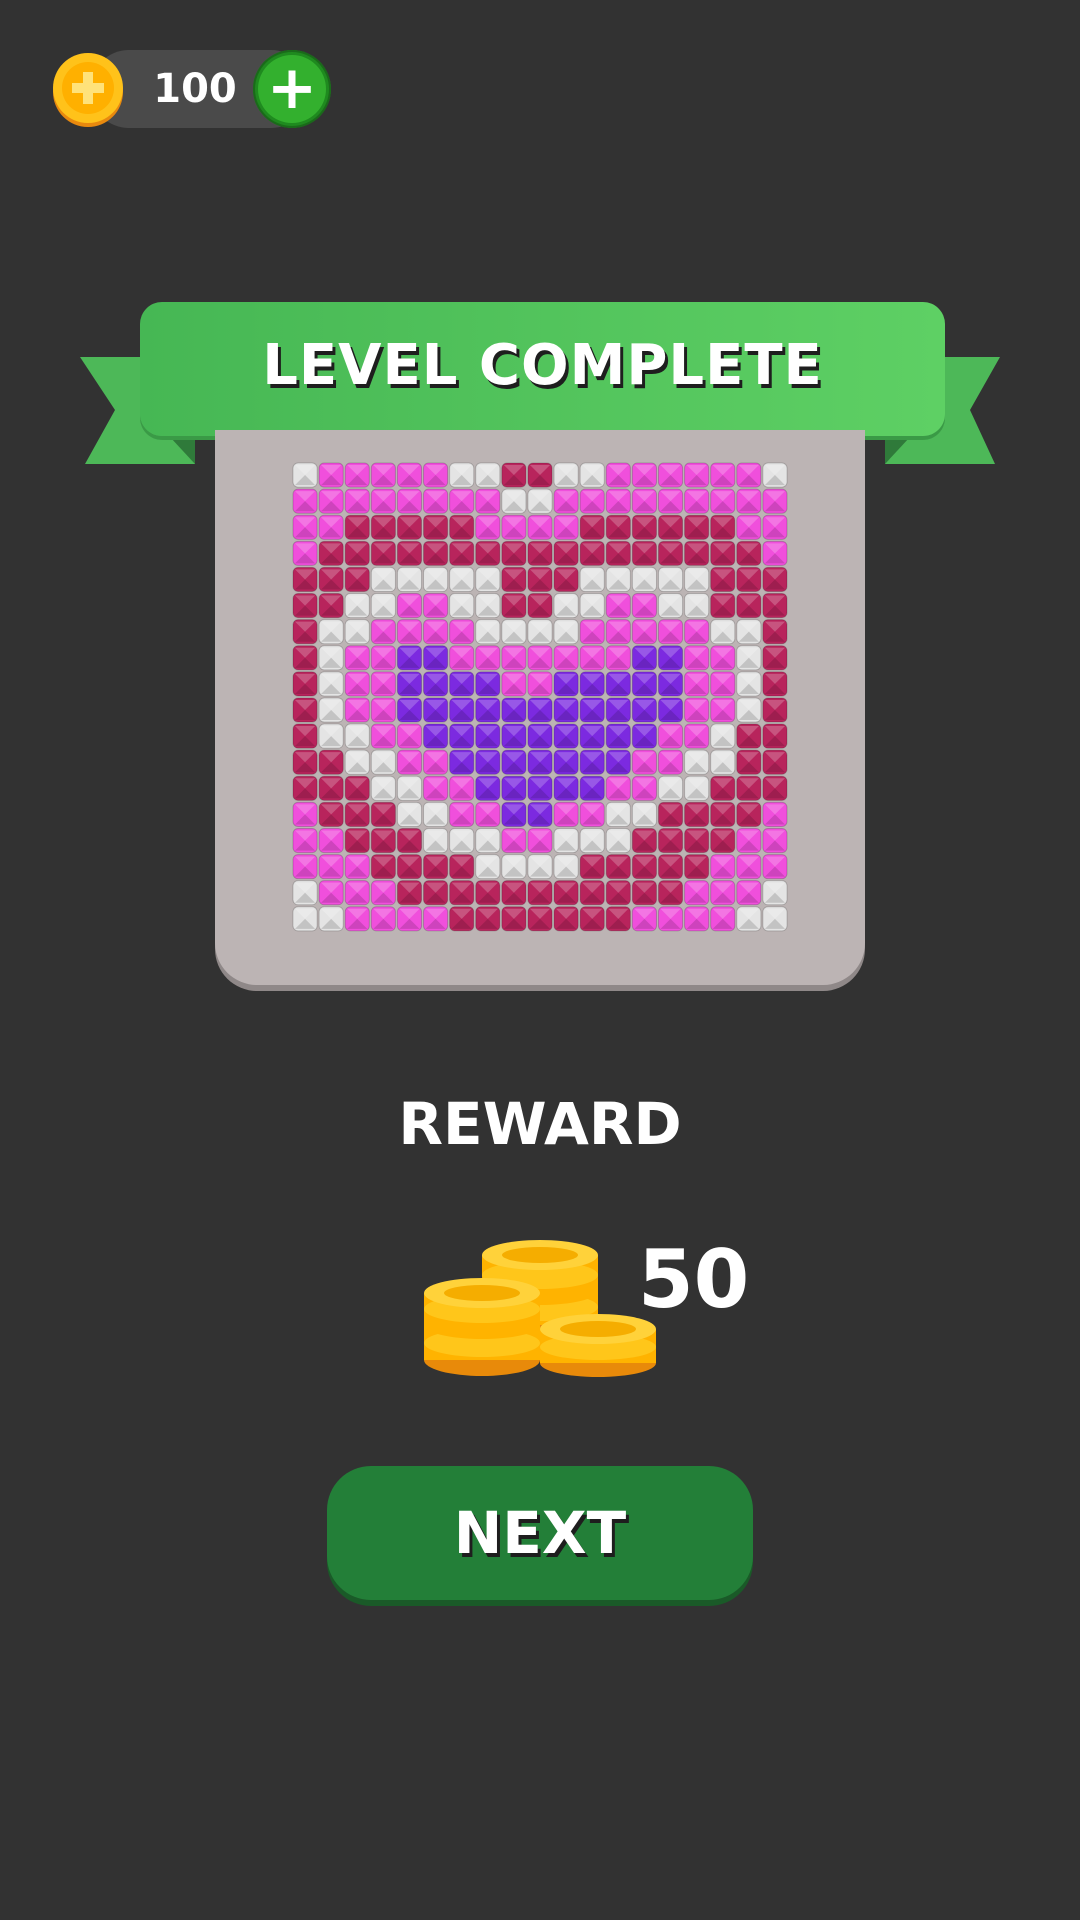  I want to click on banner-title: LEVEL COMPLETE, so click(542, 365).